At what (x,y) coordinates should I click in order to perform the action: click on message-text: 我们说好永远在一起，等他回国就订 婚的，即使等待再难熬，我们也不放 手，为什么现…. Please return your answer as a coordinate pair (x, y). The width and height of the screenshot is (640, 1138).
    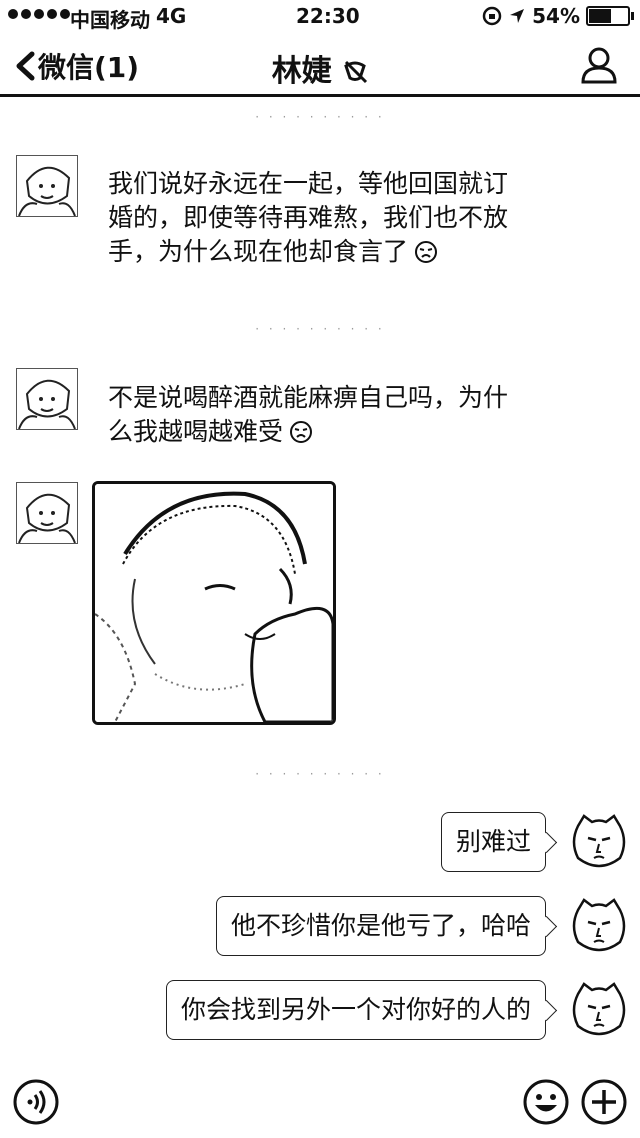
    Looking at the image, I should click on (308, 218).